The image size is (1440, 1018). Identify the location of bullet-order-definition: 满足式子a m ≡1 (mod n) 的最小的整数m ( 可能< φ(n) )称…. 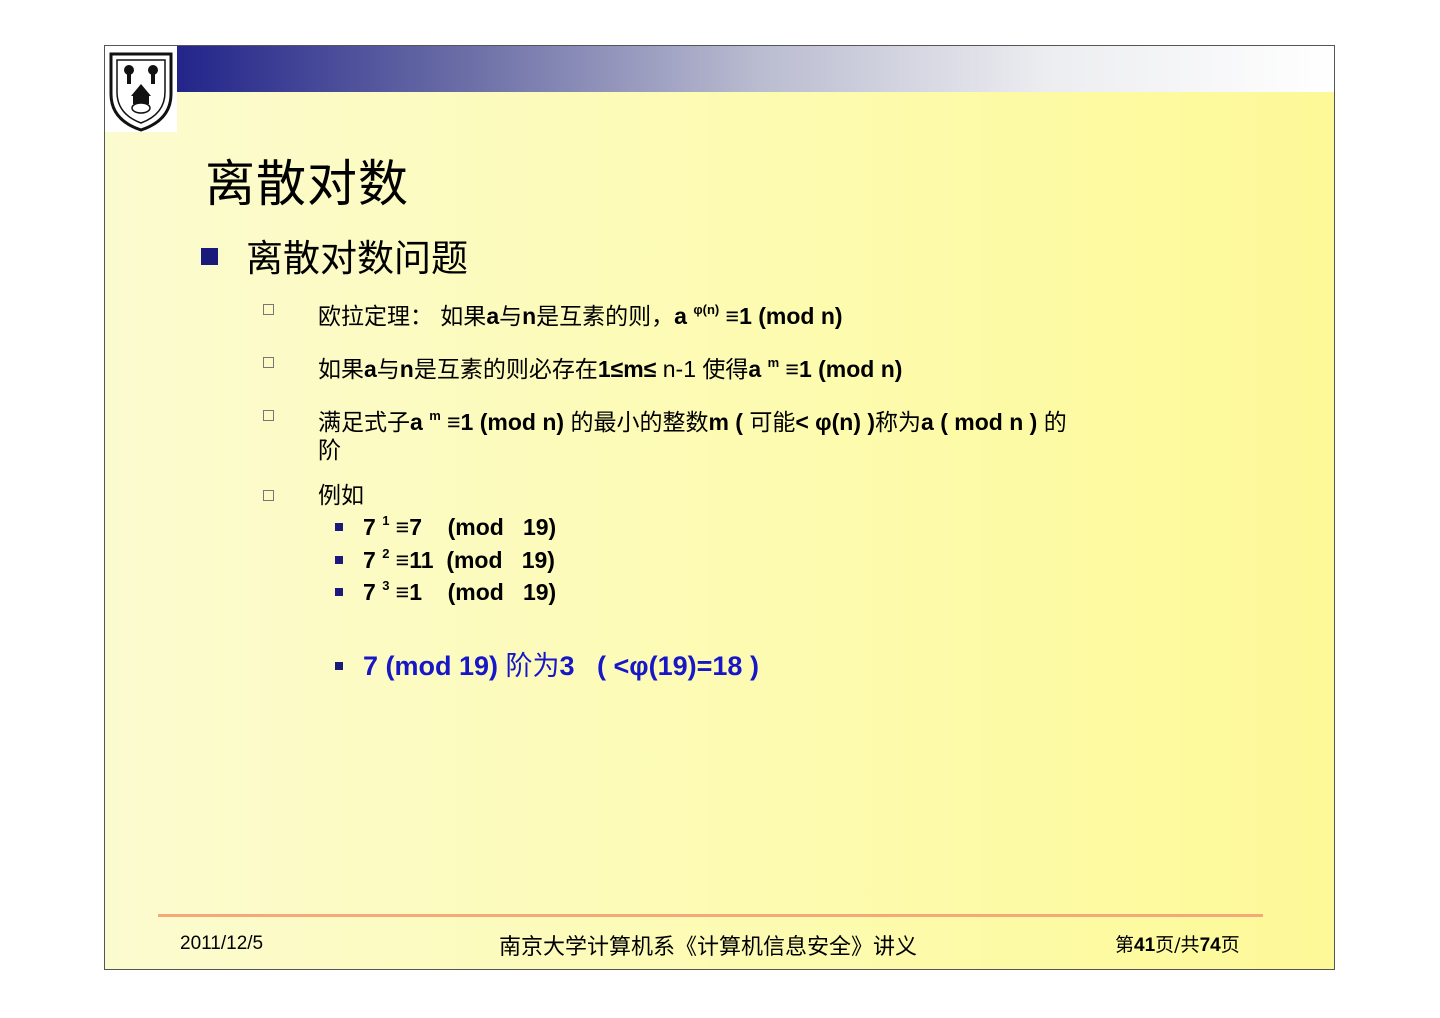
(763, 433).